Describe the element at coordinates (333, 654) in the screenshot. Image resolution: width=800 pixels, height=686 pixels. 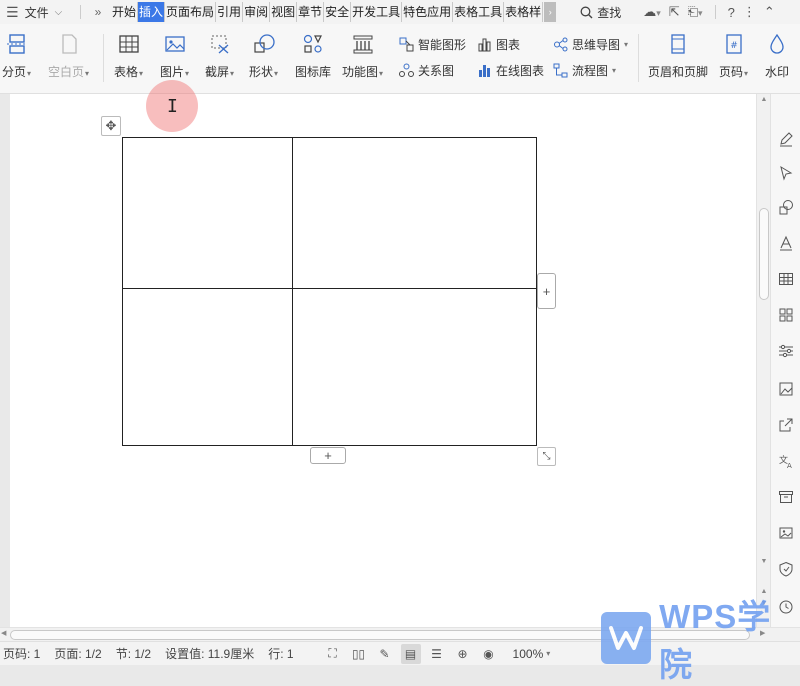
I see `fullscreen-icon: ⛶` at that location.